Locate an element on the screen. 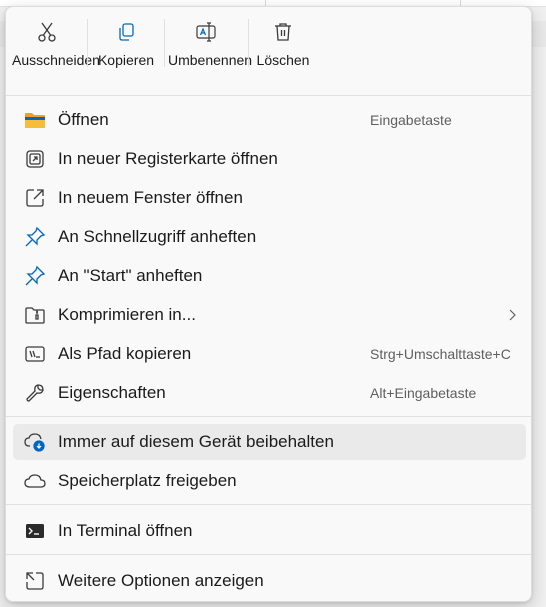  menu-item-open-in-terminal: In Terminal öffnen is located at coordinates (269, 531).